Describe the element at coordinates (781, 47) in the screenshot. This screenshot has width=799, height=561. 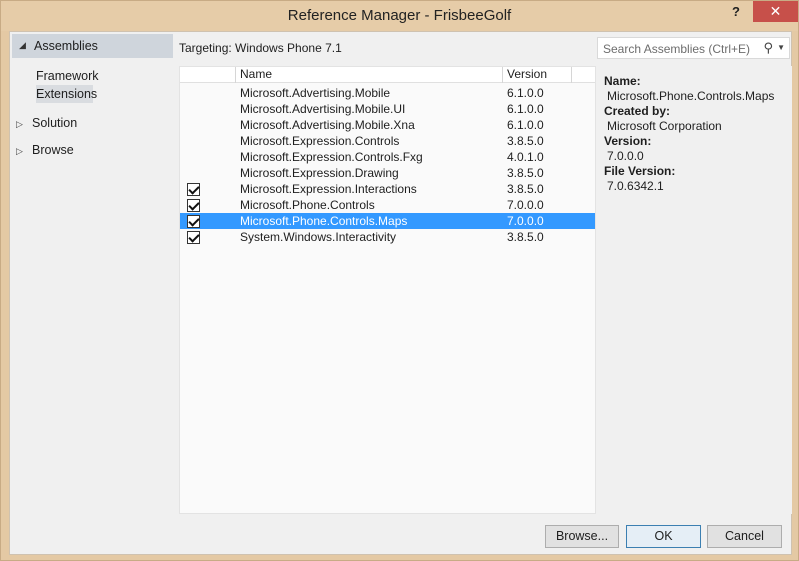
I see `chevron-down-icon: ▼` at that location.